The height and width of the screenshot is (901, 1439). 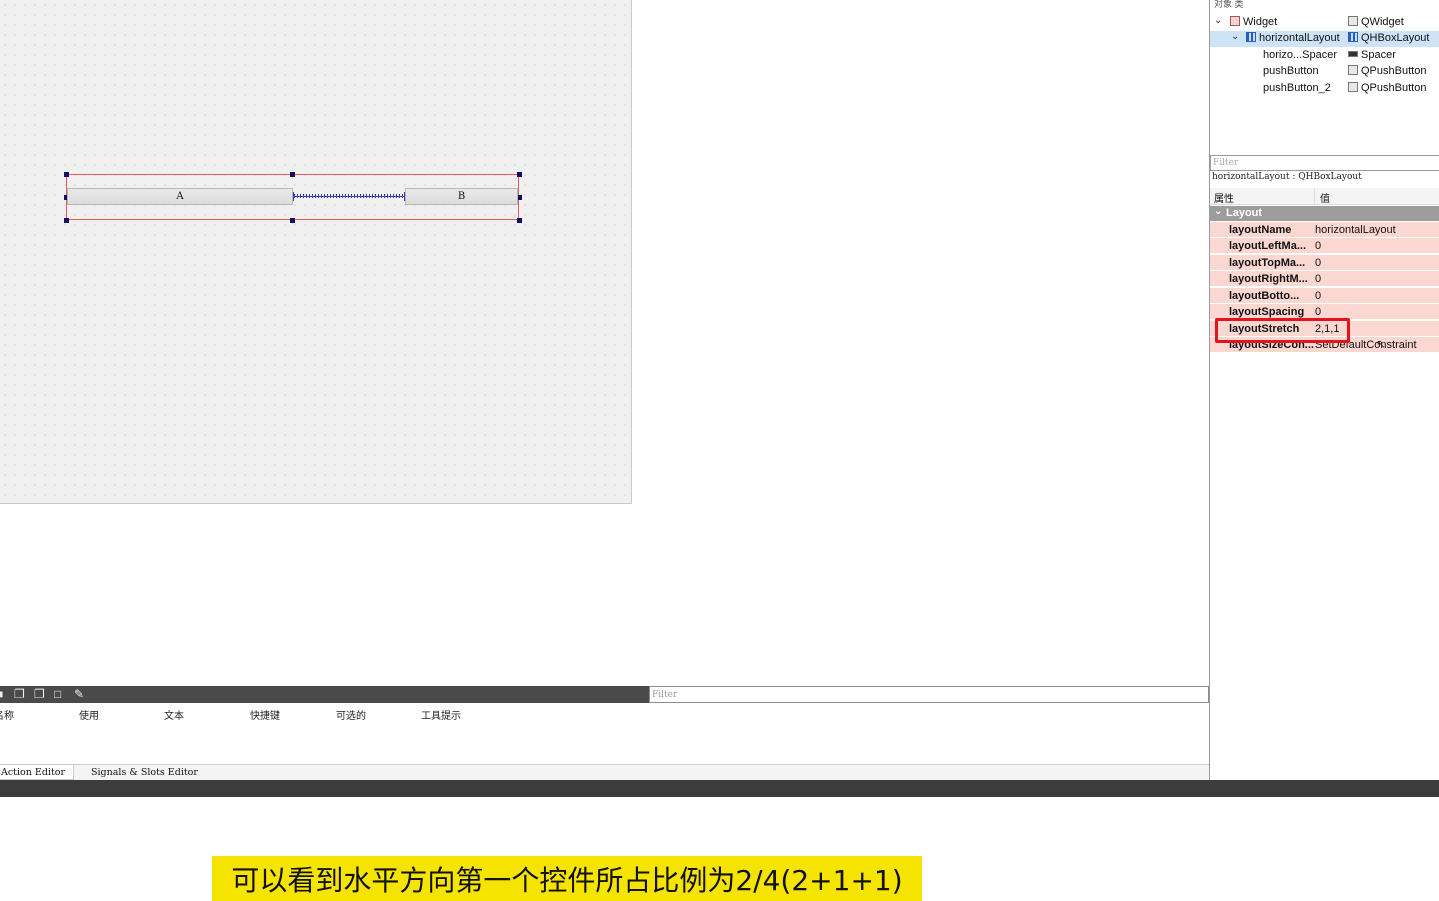 I want to click on tree-item-name: horizo...Spacer, so click(x=1300, y=55).